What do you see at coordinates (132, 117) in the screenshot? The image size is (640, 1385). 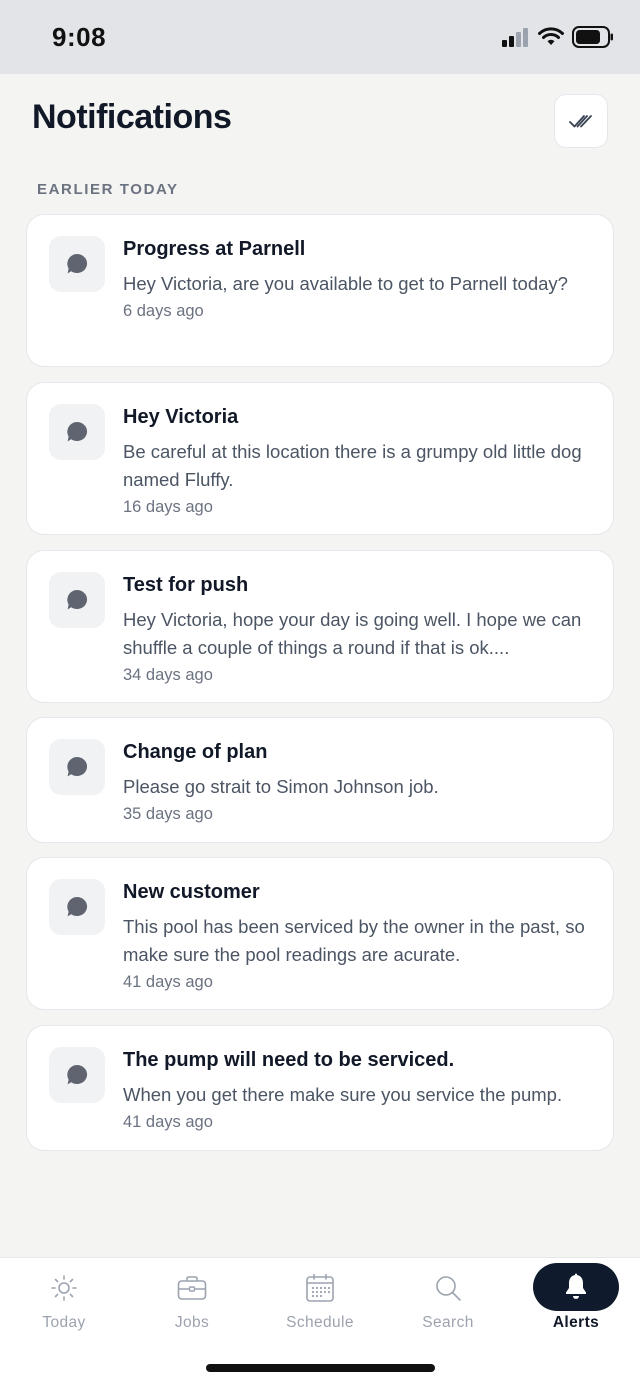 I see `page-title: Notifications` at bounding box center [132, 117].